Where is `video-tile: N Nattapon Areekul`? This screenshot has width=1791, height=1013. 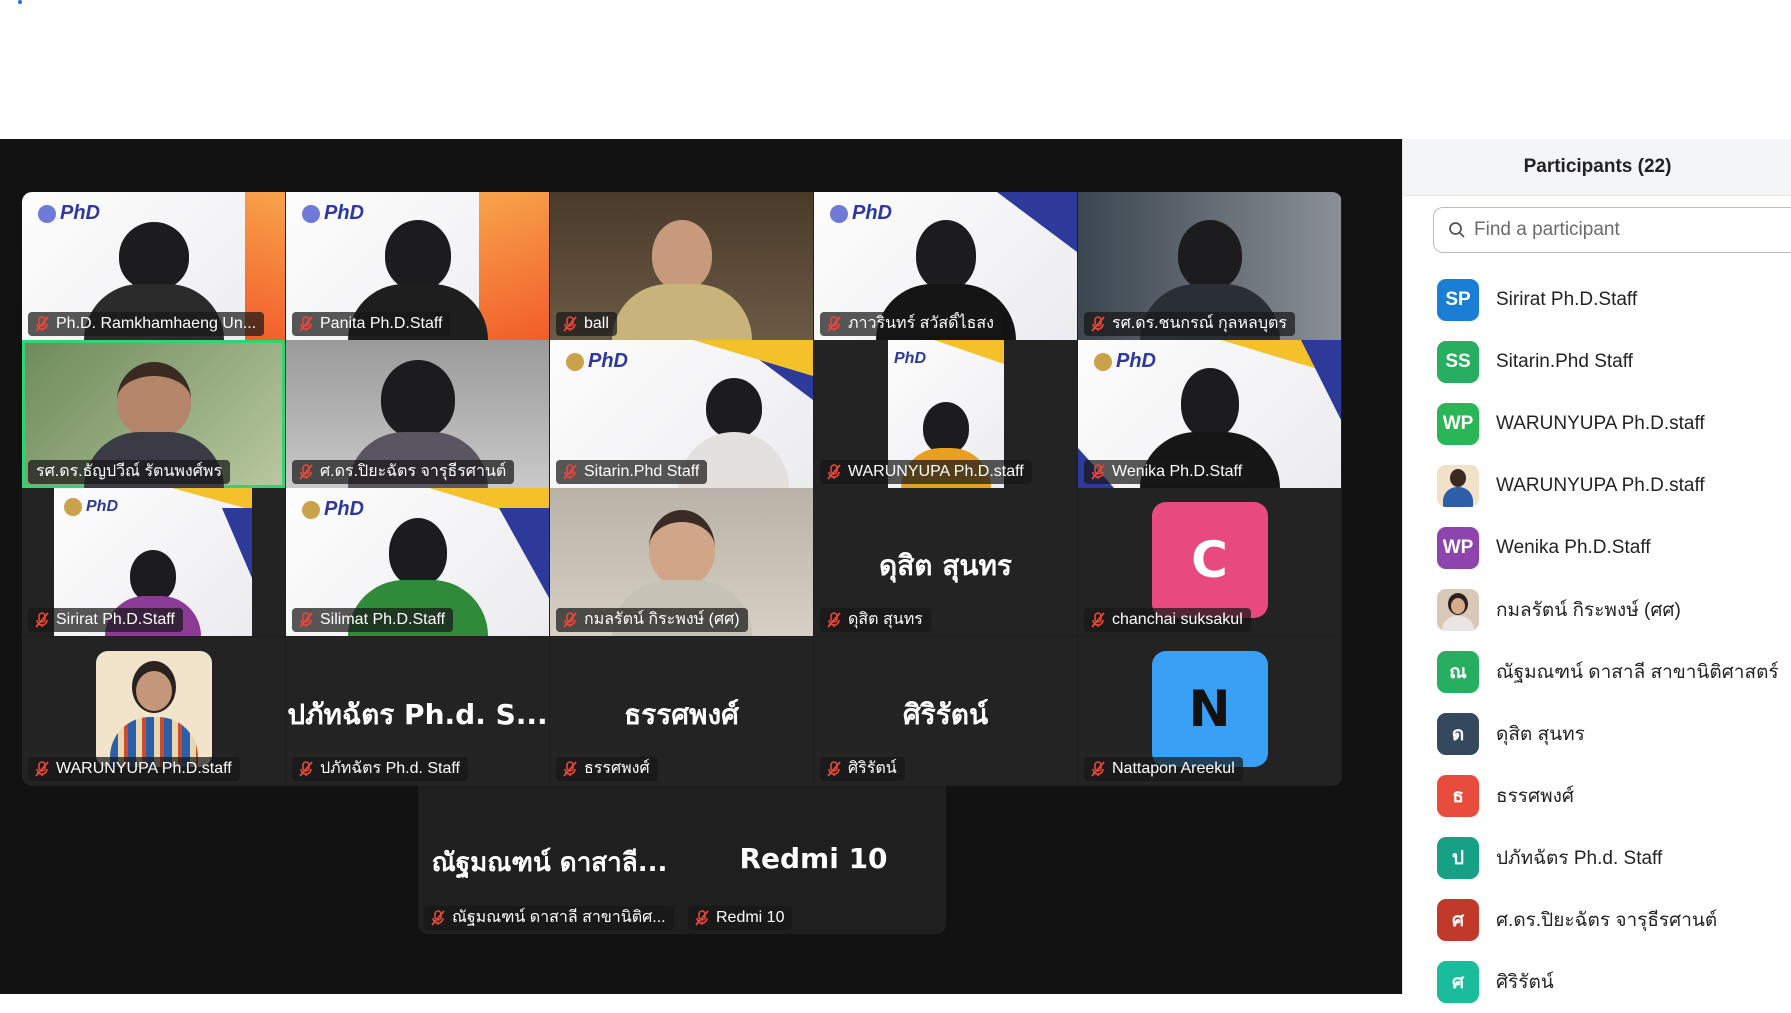
video-tile: N Nattapon Areekul is located at coordinates (1209, 711).